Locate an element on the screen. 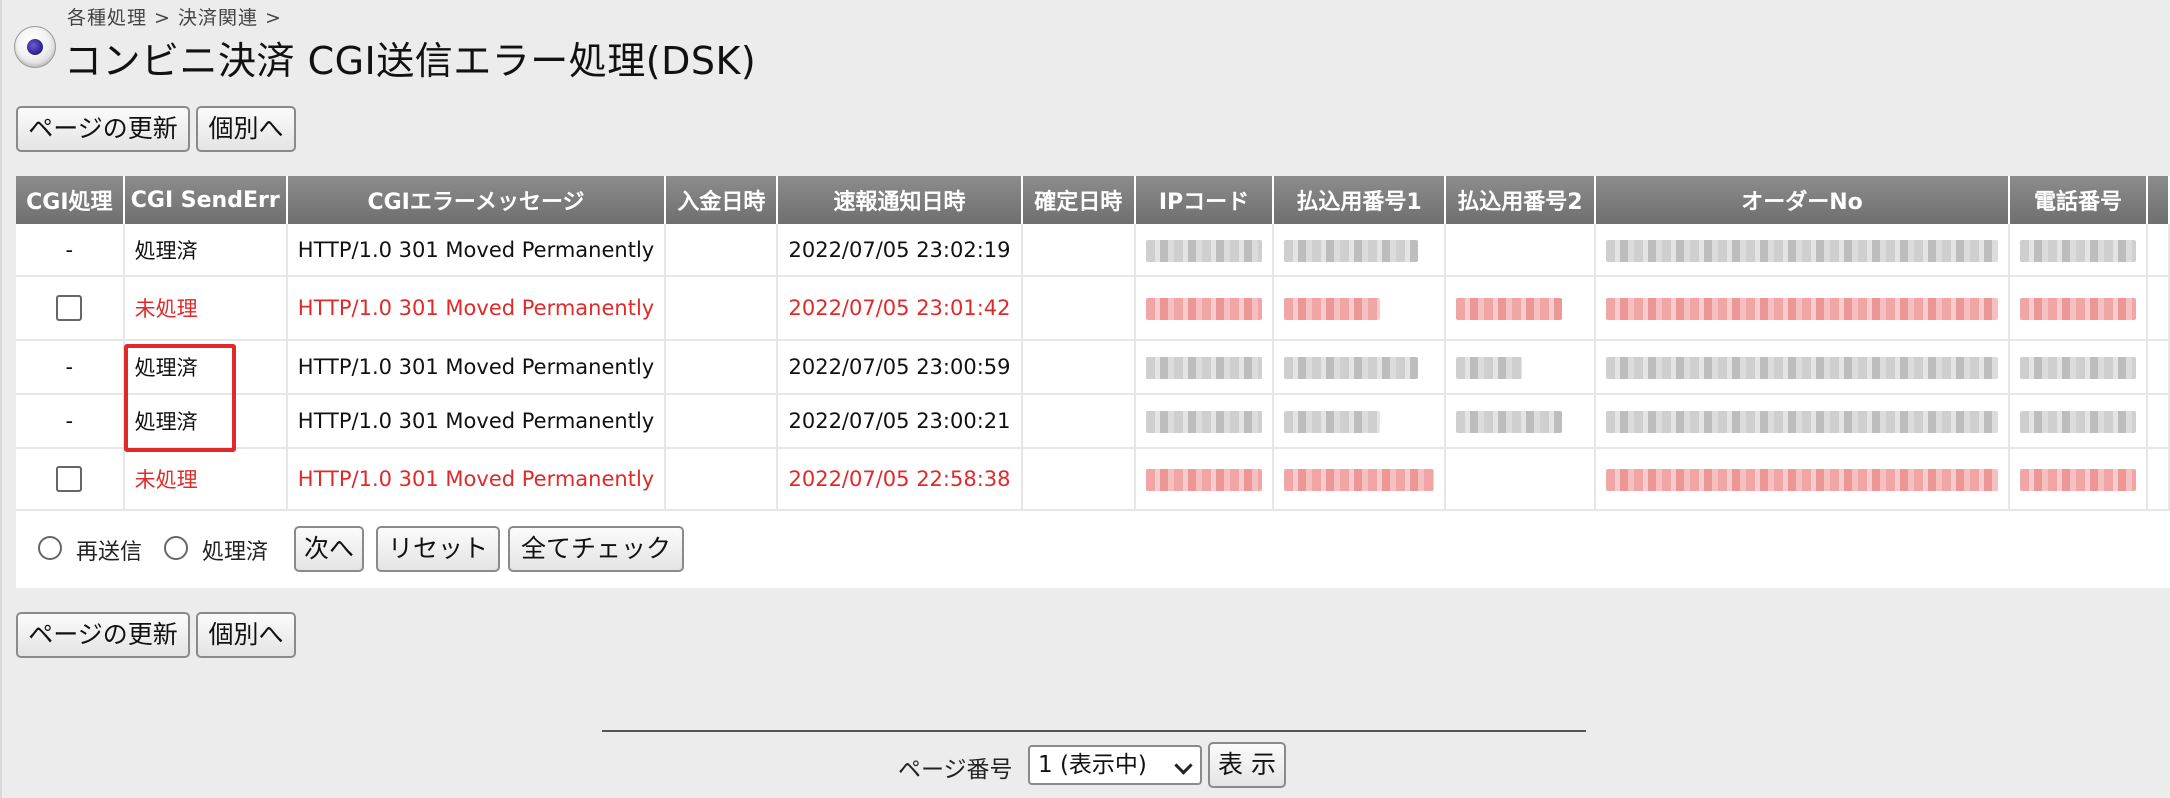 This screenshot has width=2170, height=798. check-all-button: 全てチェック is located at coordinates (596, 549).